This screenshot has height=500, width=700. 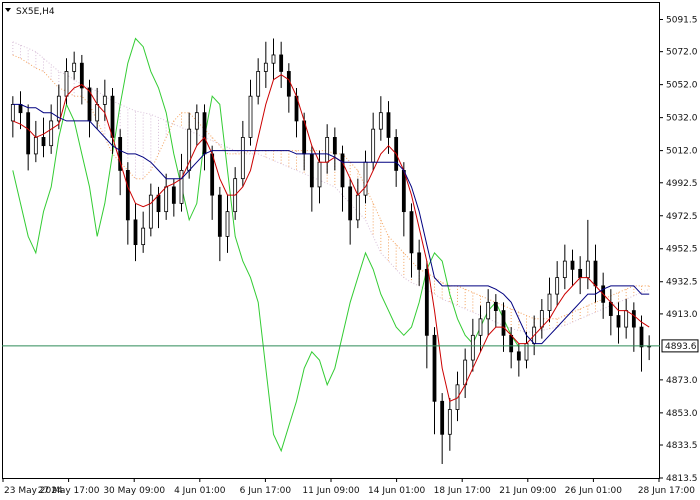 I want to click on y-tick-label: 4833.5, so click(x=682, y=446).